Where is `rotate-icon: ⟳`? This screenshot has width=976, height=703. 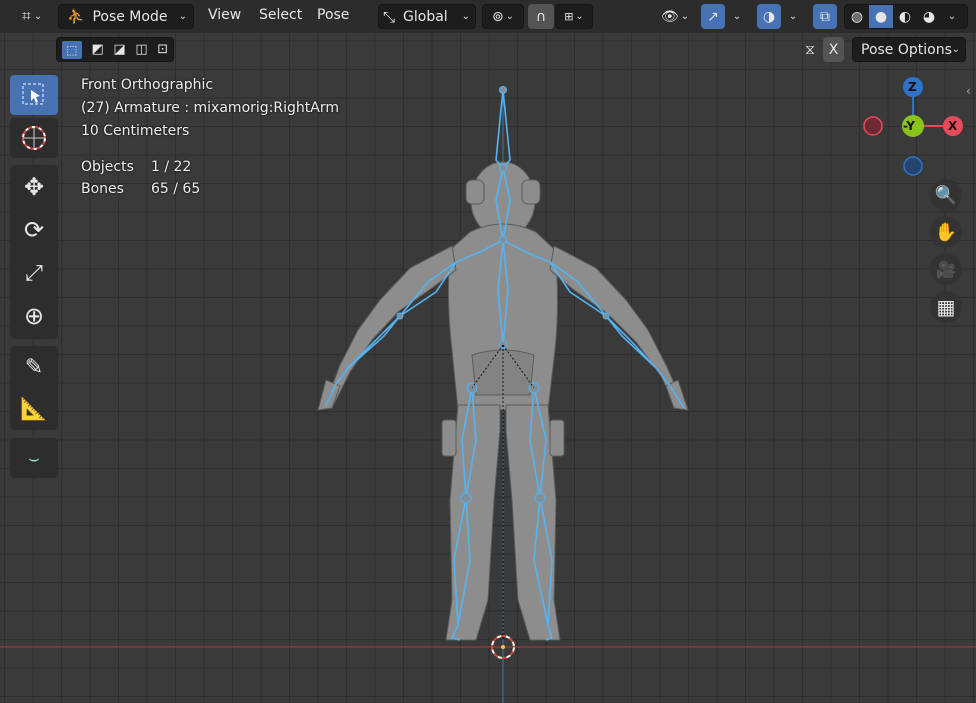 rotate-icon: ⟳ is located at coordinates (34, 230).